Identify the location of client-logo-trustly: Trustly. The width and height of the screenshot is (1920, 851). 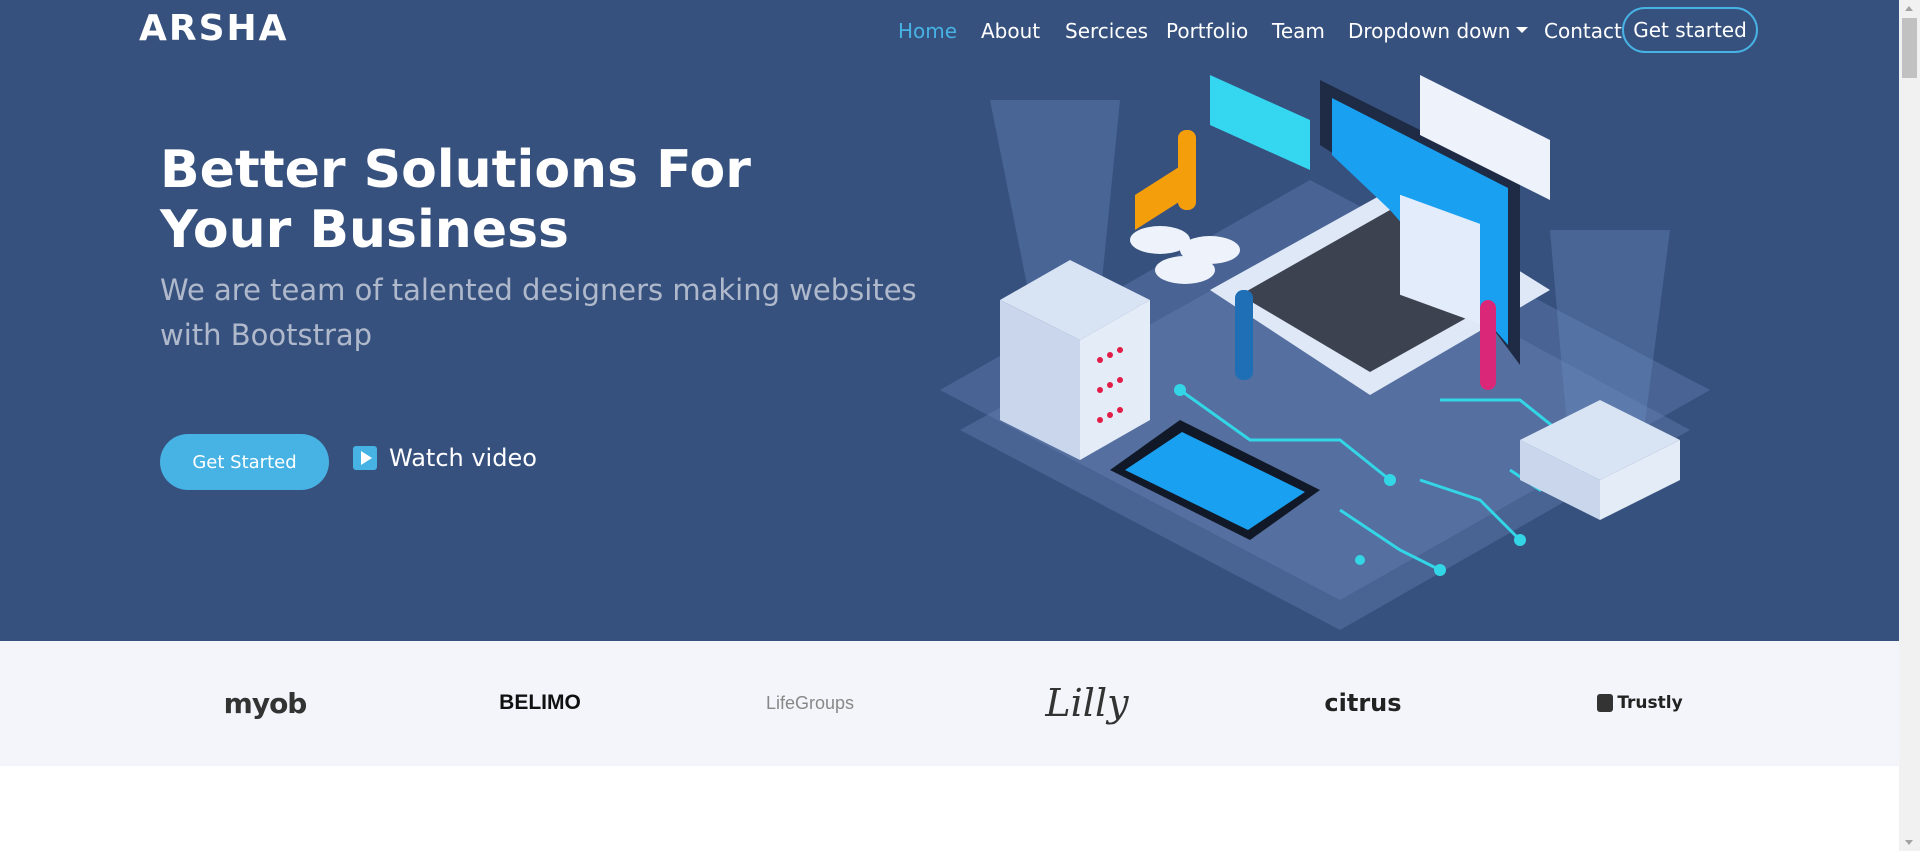
(1640, 703).